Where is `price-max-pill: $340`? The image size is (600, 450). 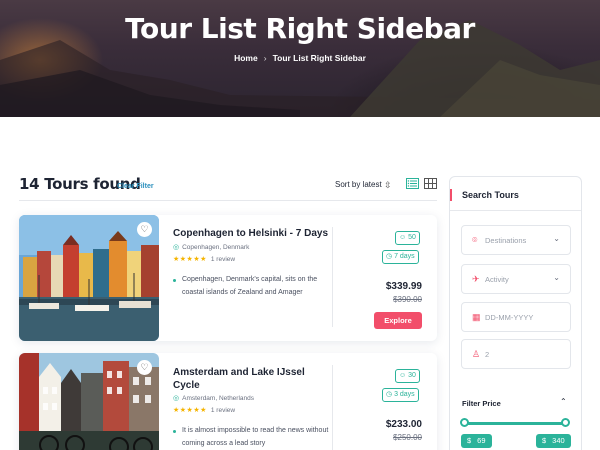
price-max-pill: $340 is located at coordinates (553, 441).